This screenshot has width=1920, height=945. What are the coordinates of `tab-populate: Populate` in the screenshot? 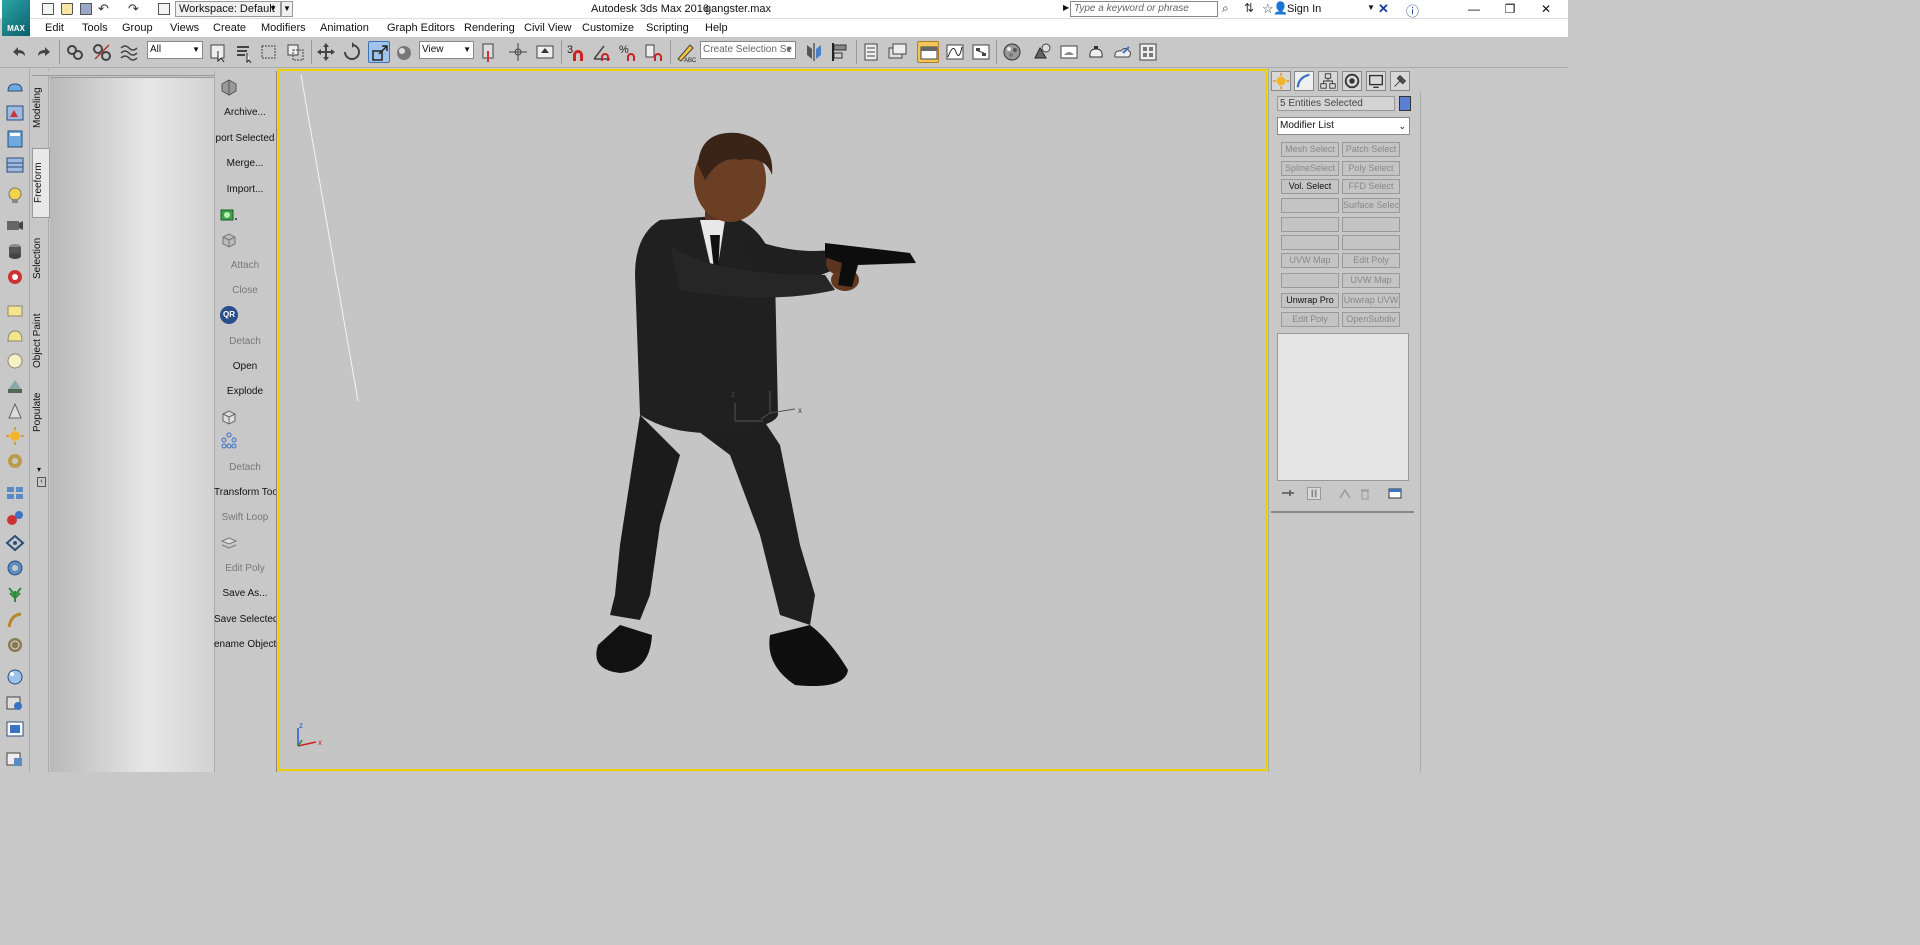 It's located at (41, 412).